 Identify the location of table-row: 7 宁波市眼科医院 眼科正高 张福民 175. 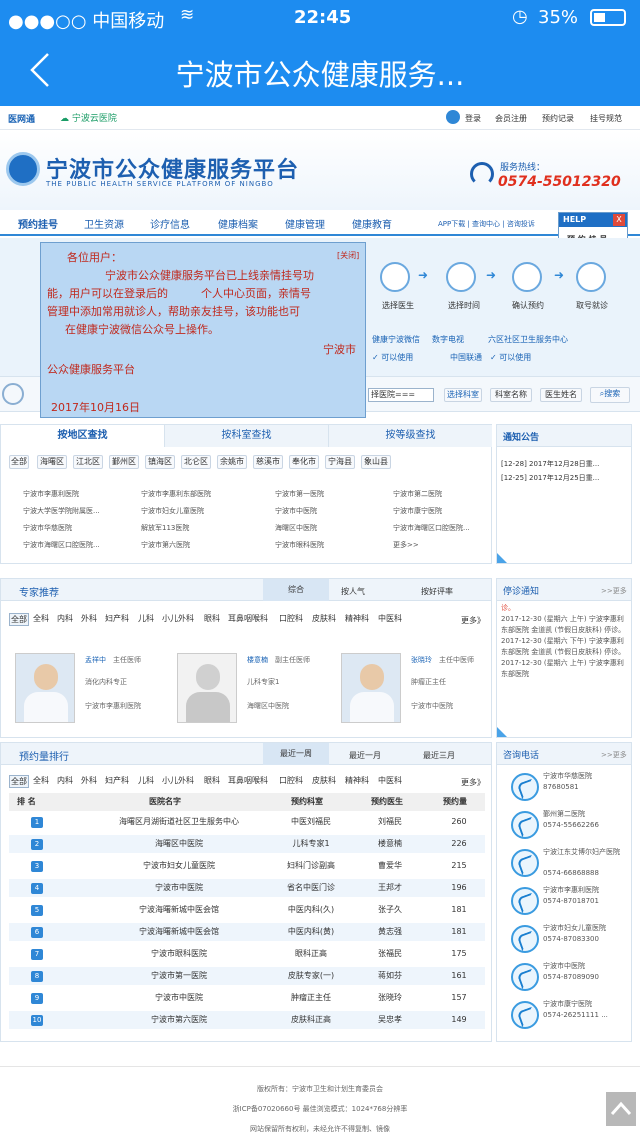
(247, 954).